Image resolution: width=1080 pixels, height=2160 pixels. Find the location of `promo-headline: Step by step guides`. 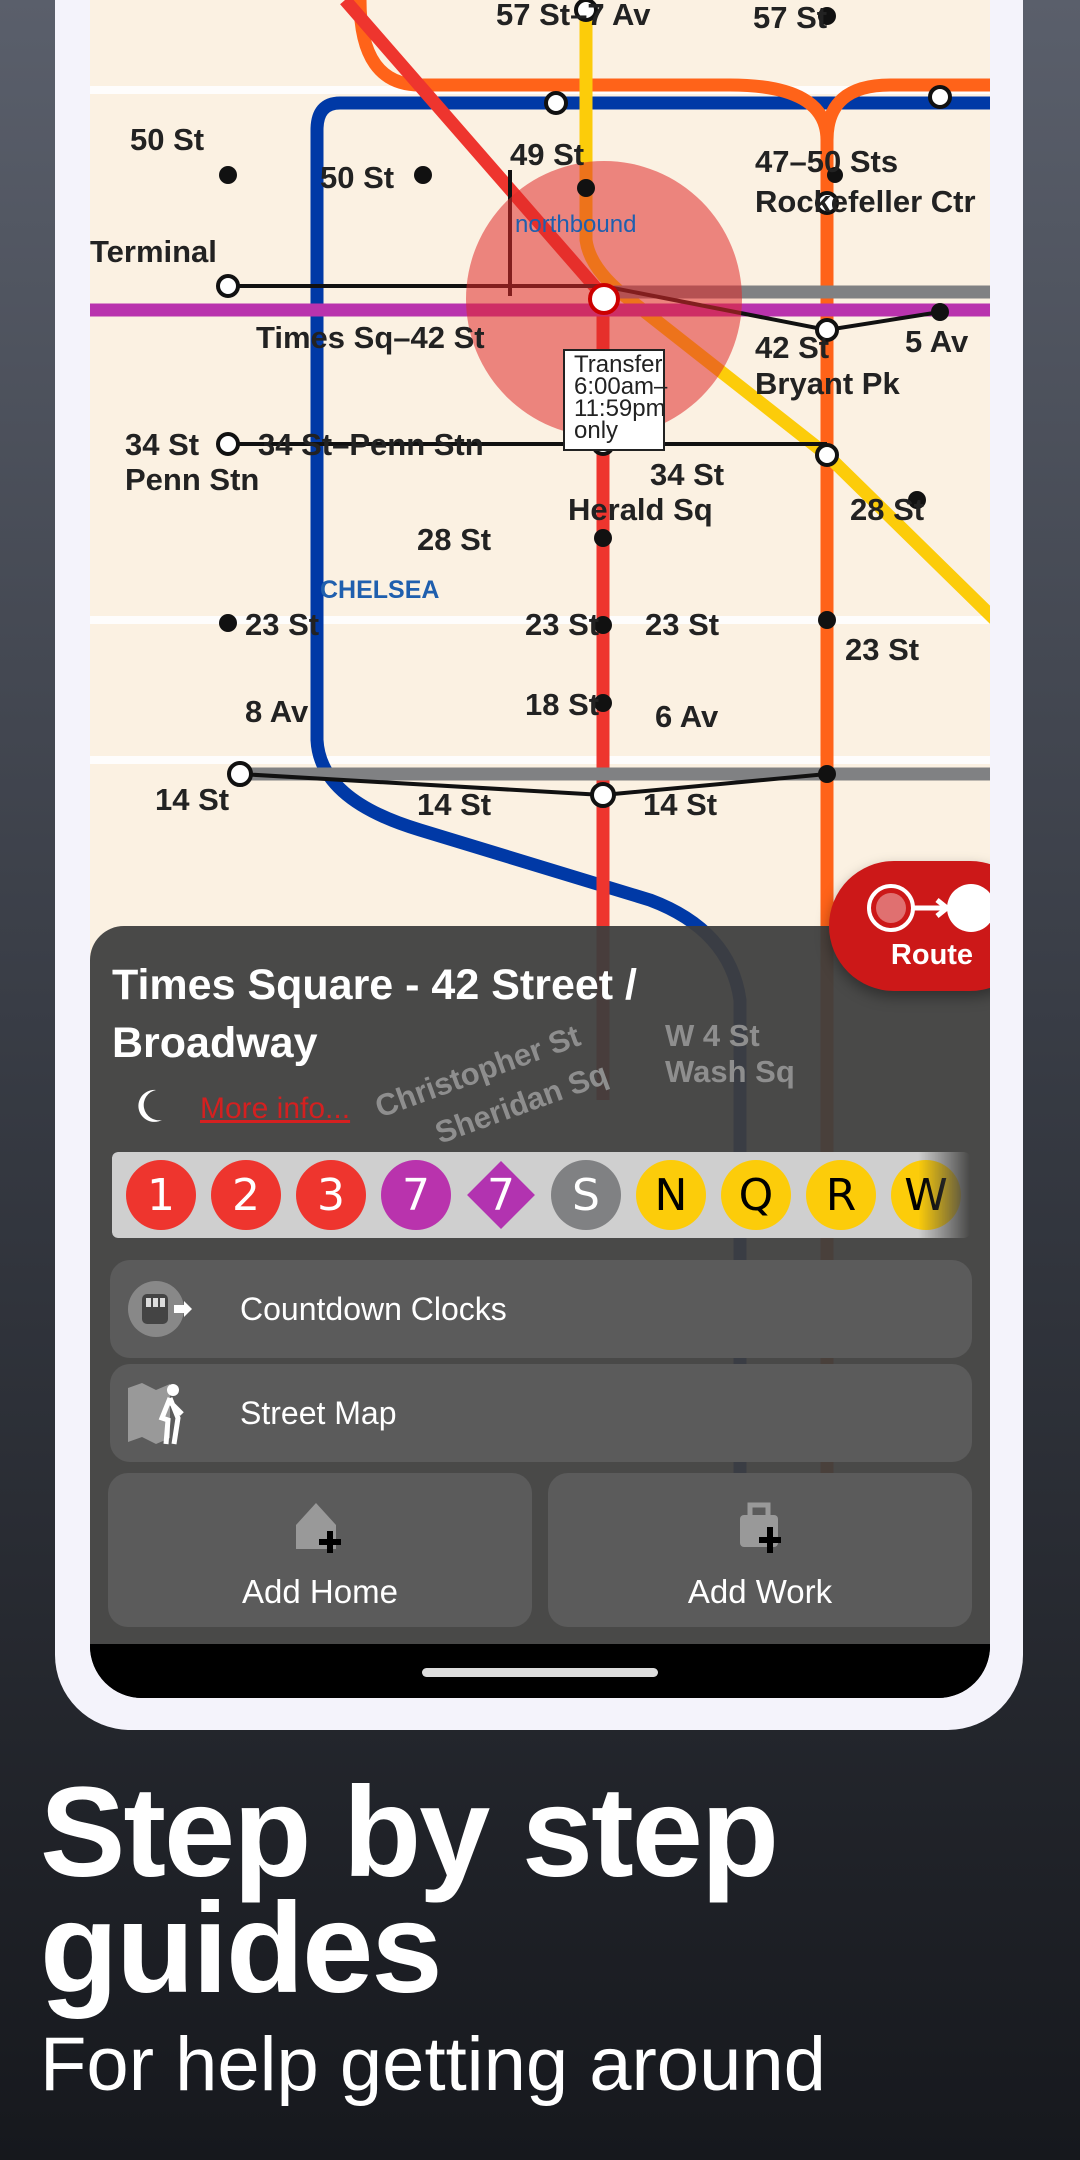

promo-headline: Step by step guides is located at coordinates (409, 1890).